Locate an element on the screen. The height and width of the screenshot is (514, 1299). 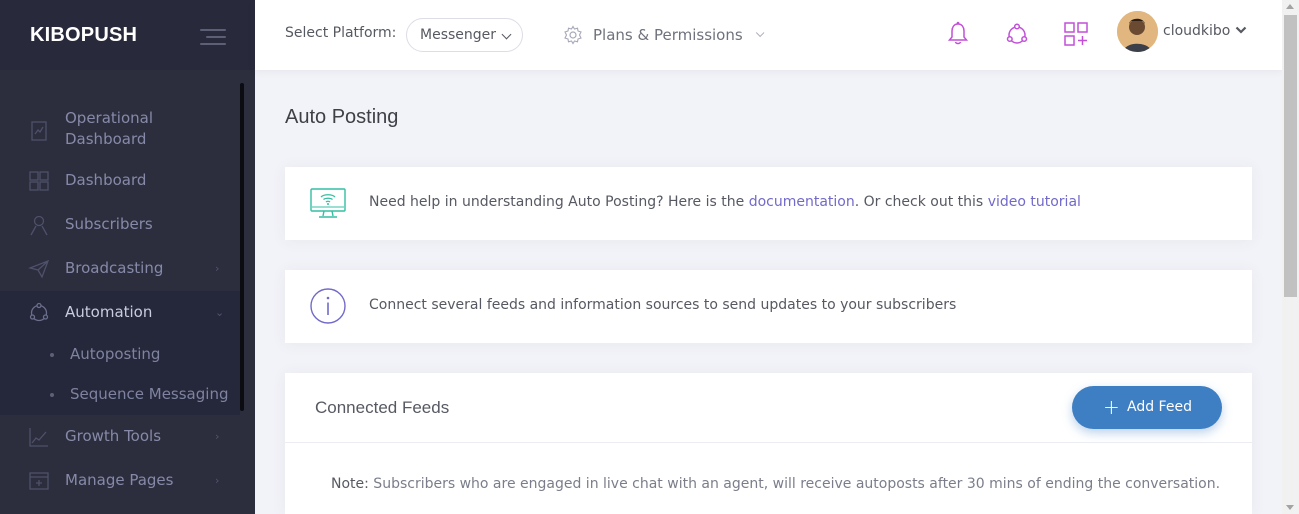
plans-permissions-label: Plans & Permissions is located at coordinates (668, 35).